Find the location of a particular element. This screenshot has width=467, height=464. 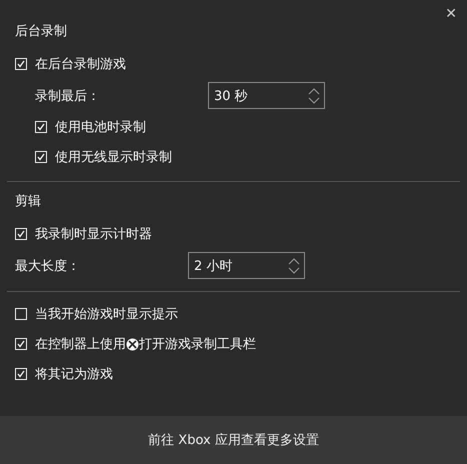

checkbox-label: 使用电池时录制 is located at coordinates (100, 127).